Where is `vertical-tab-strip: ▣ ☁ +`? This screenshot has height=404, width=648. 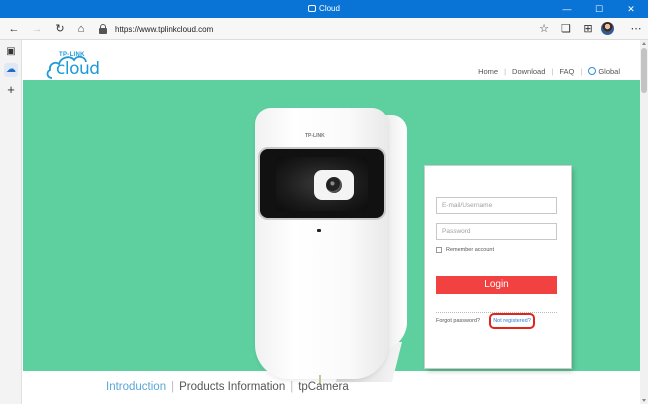
vertical-tab-strip: ▣ ☁ + is located at coordinates (11, 222).